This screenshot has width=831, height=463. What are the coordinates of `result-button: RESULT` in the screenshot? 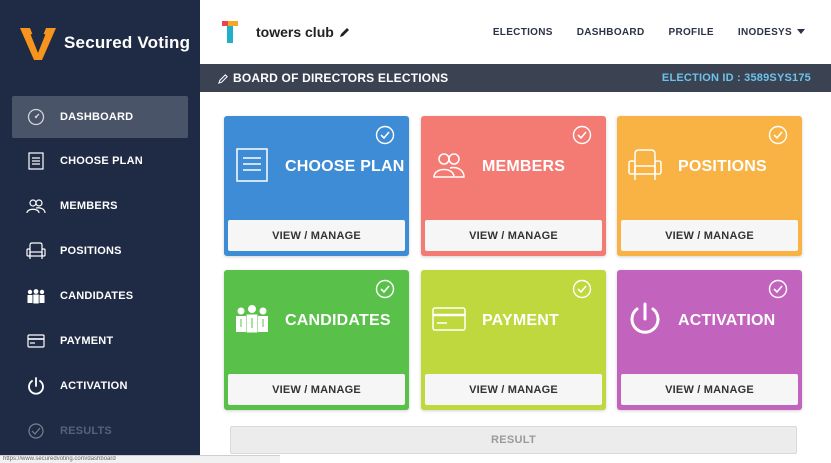 It's located at (513, 440).